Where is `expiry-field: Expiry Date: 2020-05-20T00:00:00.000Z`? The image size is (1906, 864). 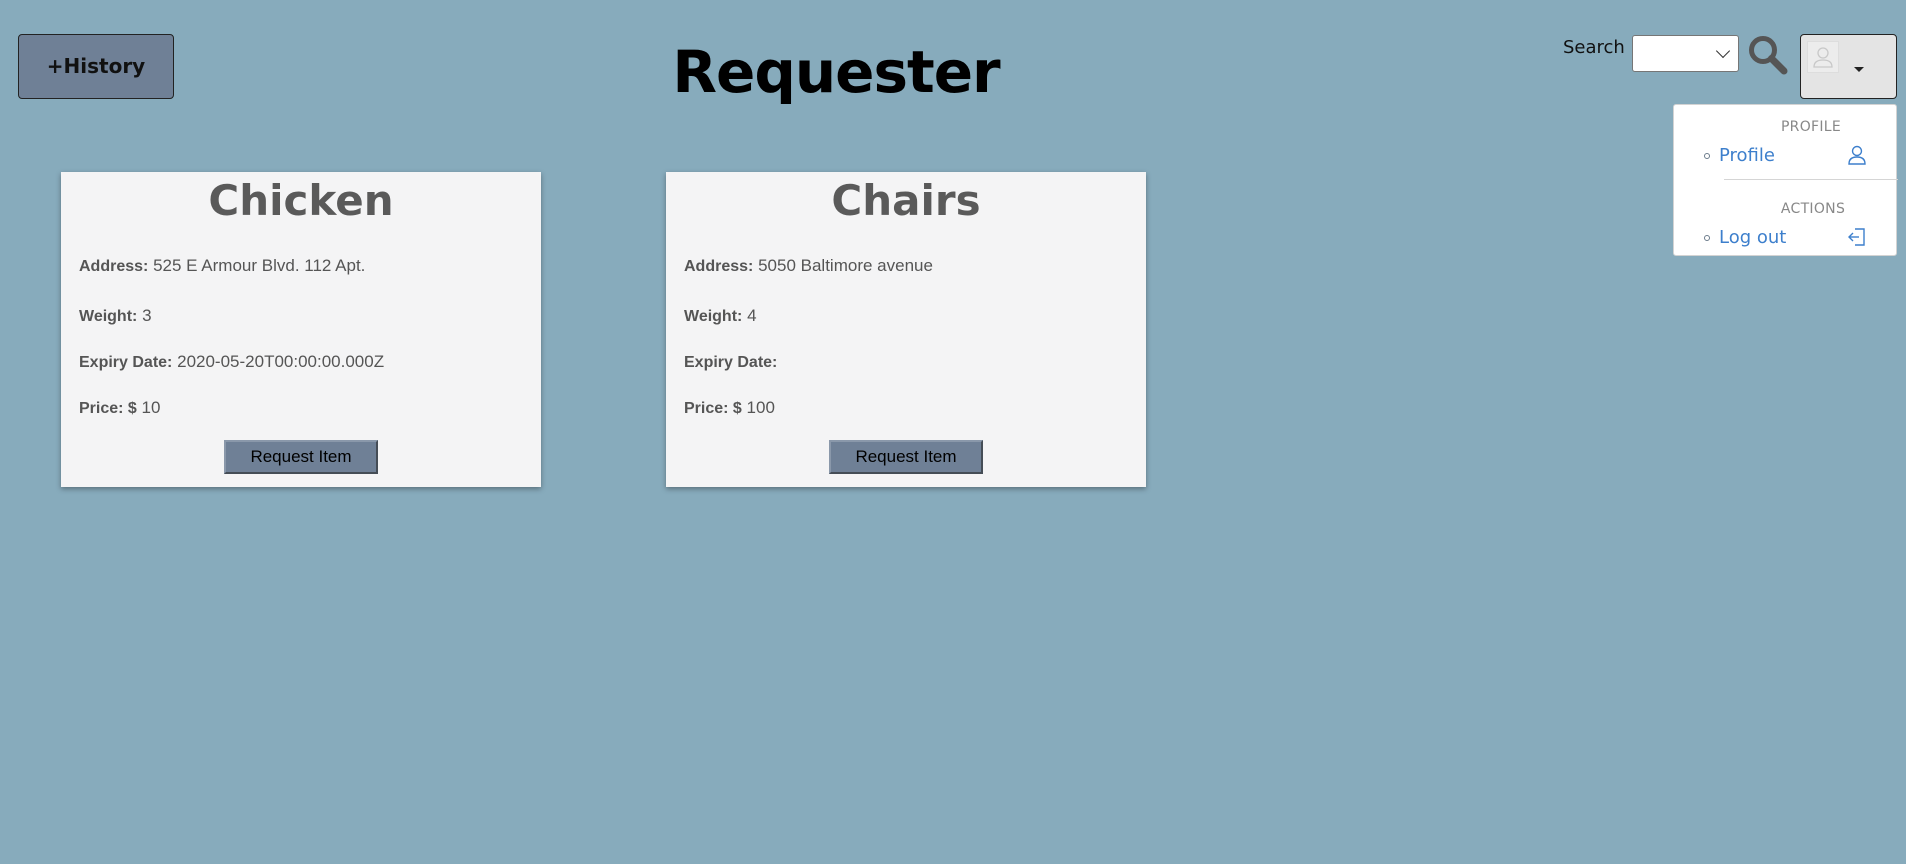 expiry-field: Expiry Date: 2020-05-20T00:00:00.000Z is located at coordinates (231, 362).